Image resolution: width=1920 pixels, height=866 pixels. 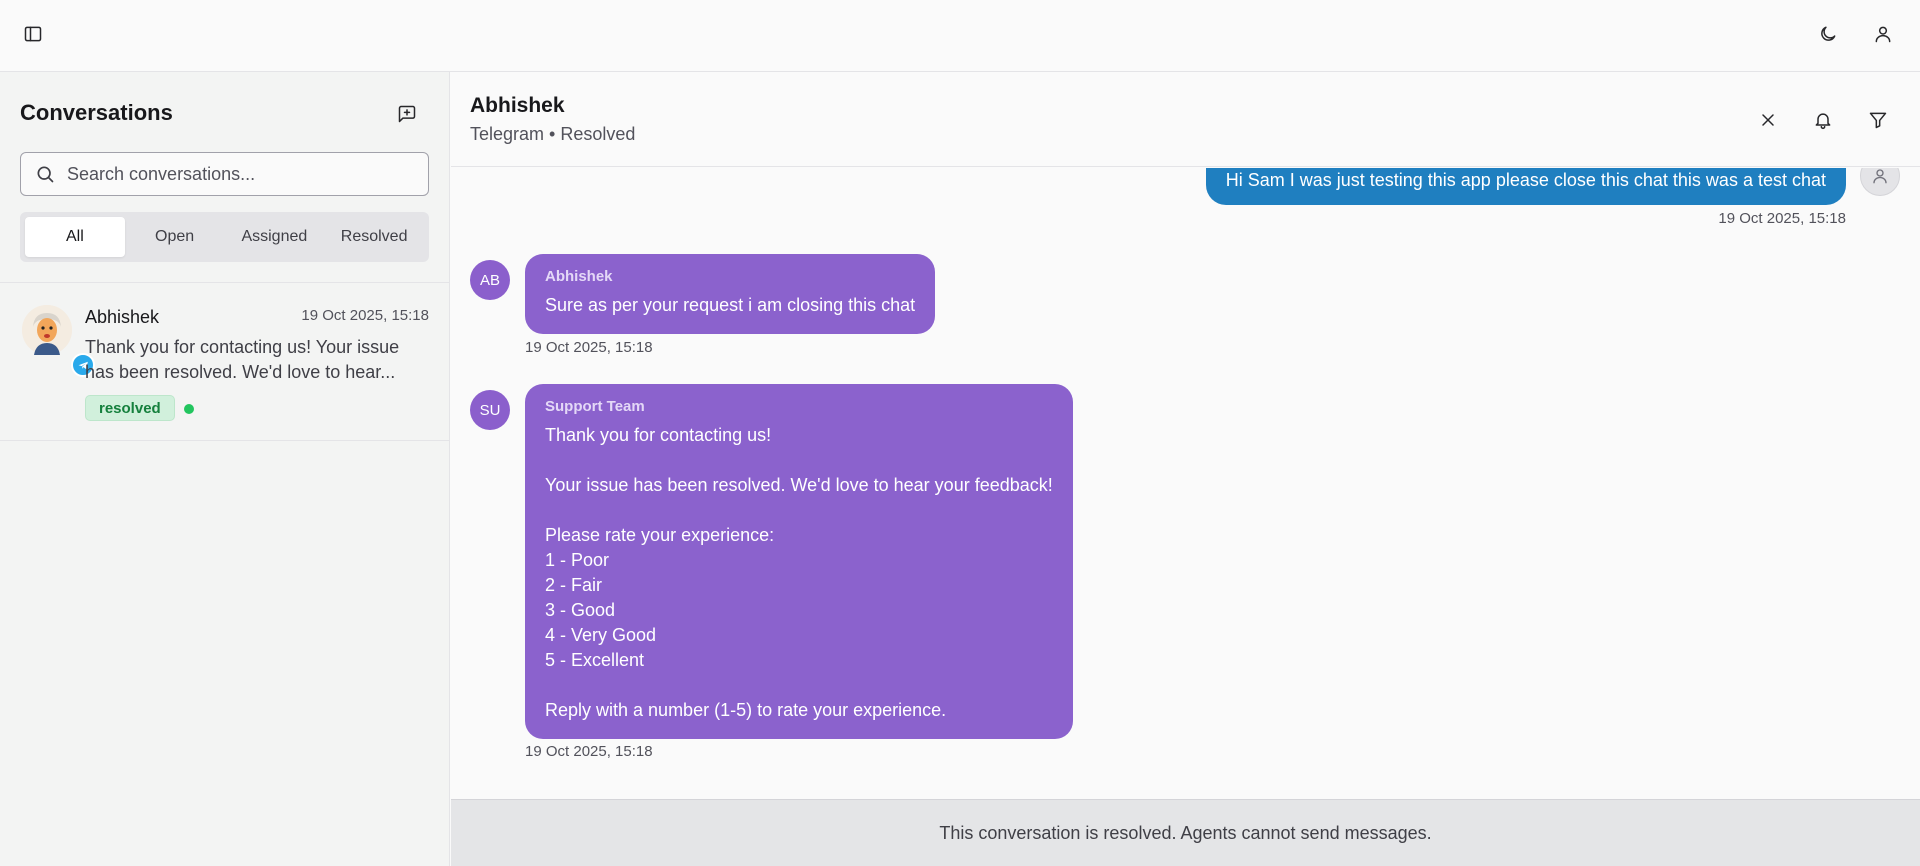 I want to click on sender-avatar: SU, so click(x=490, y=410).